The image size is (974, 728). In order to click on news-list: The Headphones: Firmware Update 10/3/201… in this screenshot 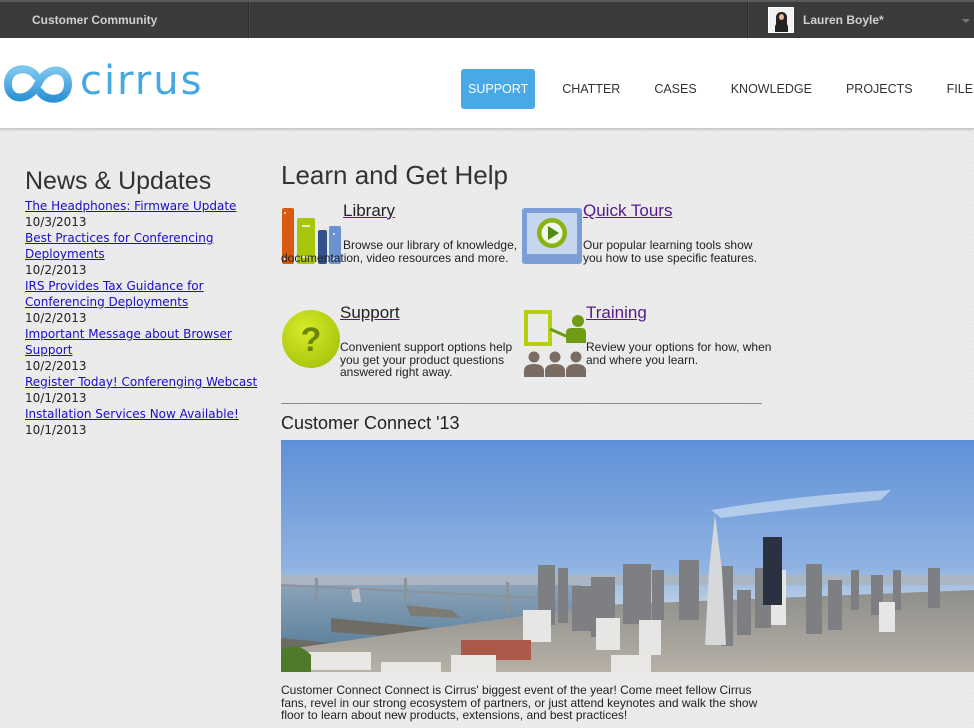, I will do `click(150, 318)`.